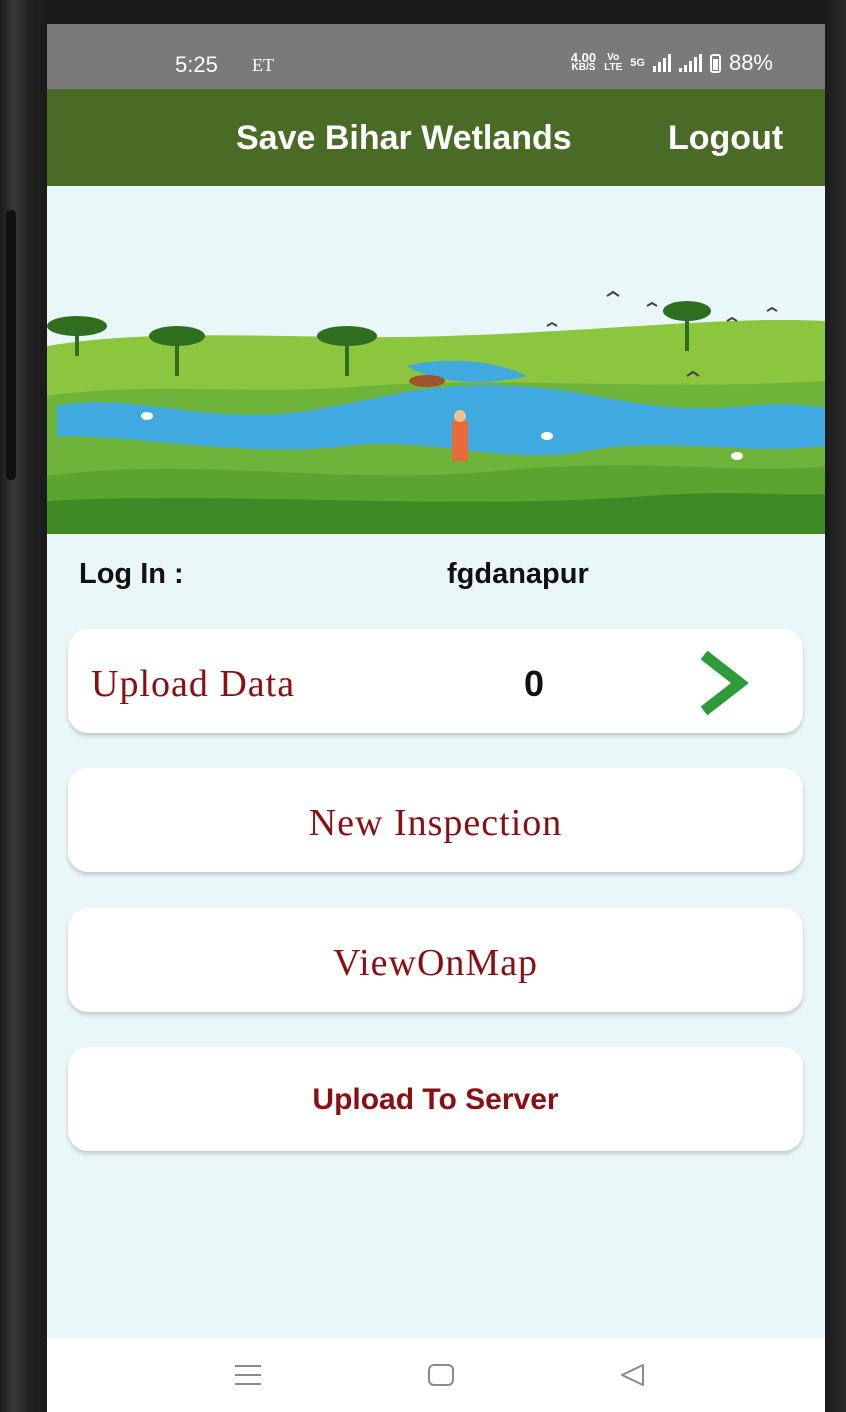 This screenshot has width=846, height=1412. What do you see at coordinates (436, 56) in the screenshot?
I see `status-bar: 5:25 ET 4.00 KB/S Vo LTE 5G 88%` at bounding box center [436, 56].